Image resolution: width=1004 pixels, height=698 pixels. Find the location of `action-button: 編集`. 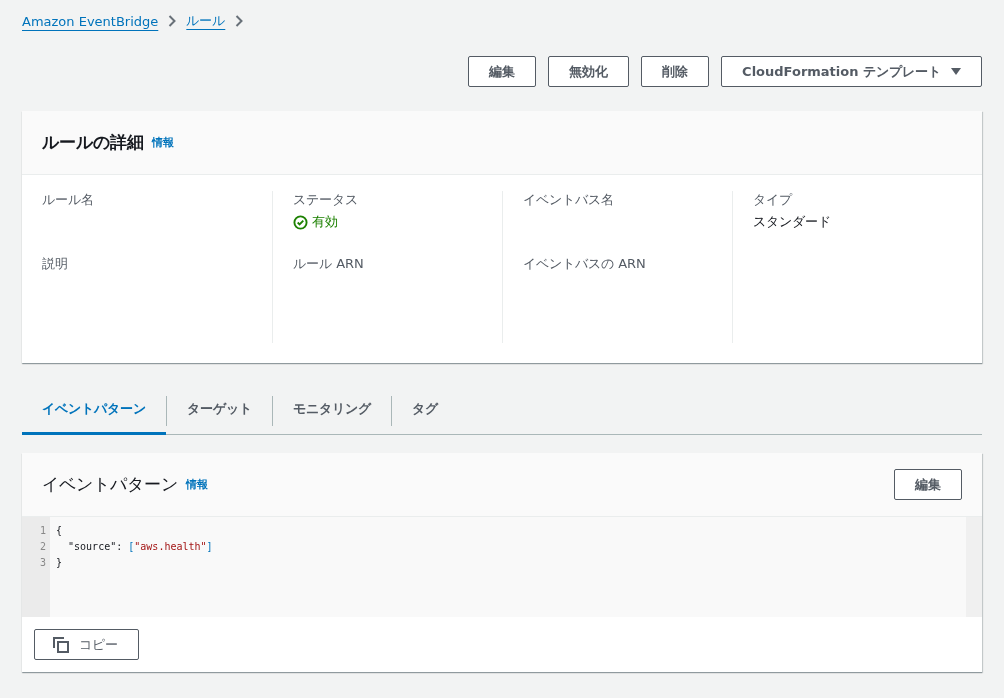

action-button: 編集 is located at coordinates (502, 71).